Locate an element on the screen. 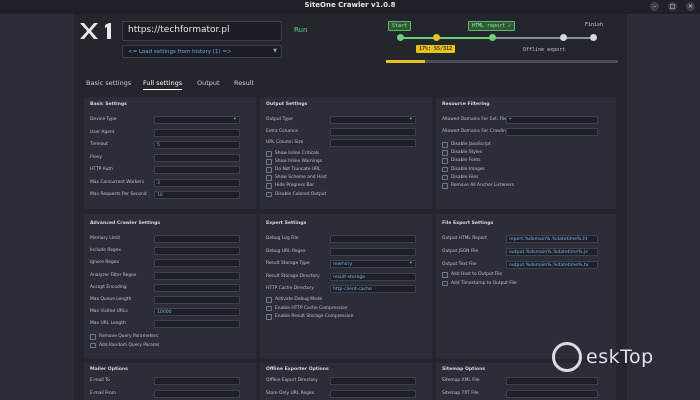 Image resolution: width=700 pixels, height=400 pixels. http-cache-directory-input: http-client-cache is located at coordinates (373, 289).